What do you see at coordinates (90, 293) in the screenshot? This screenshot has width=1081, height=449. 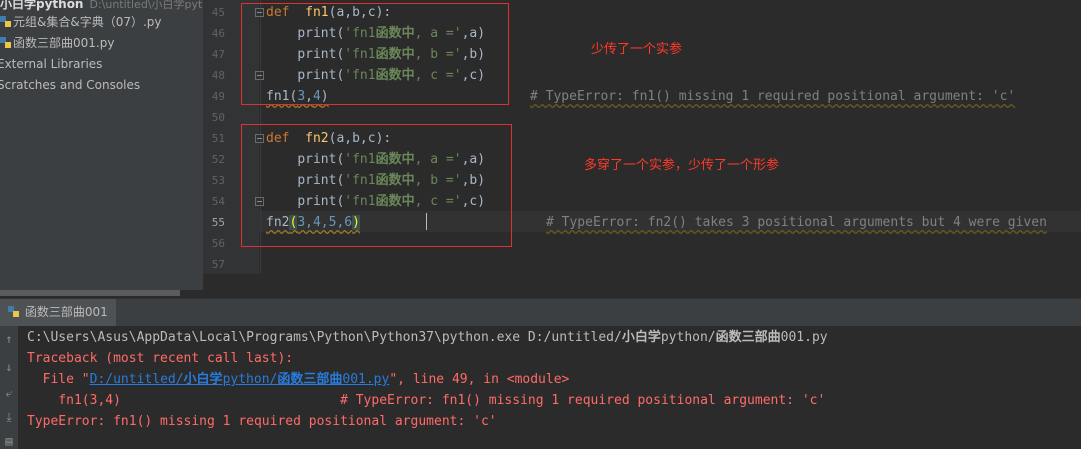 I see `horizontal-scrollbar` at bounding box center [90, 293].